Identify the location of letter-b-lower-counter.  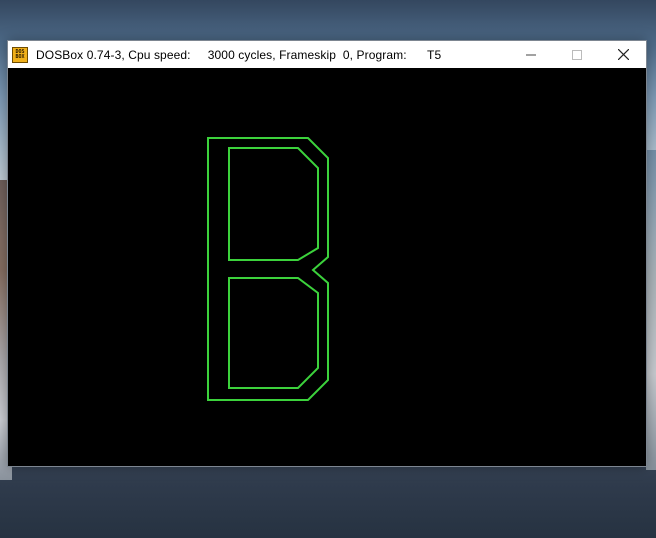
(273, 333).